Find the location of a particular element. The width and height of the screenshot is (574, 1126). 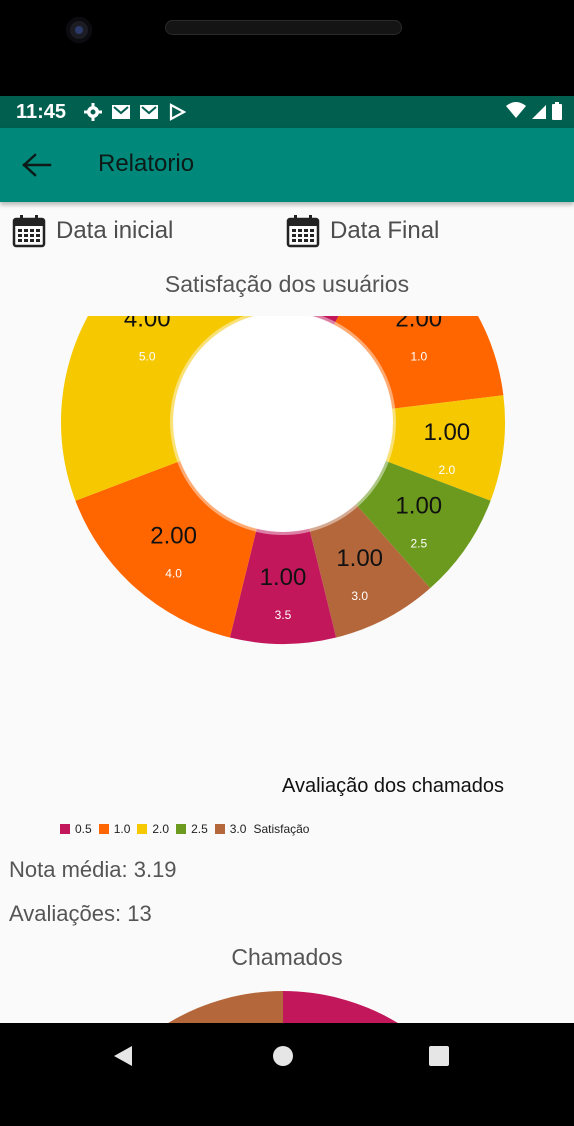

legend-item-2.0: 2.0 is located at coordinates (153, 829).